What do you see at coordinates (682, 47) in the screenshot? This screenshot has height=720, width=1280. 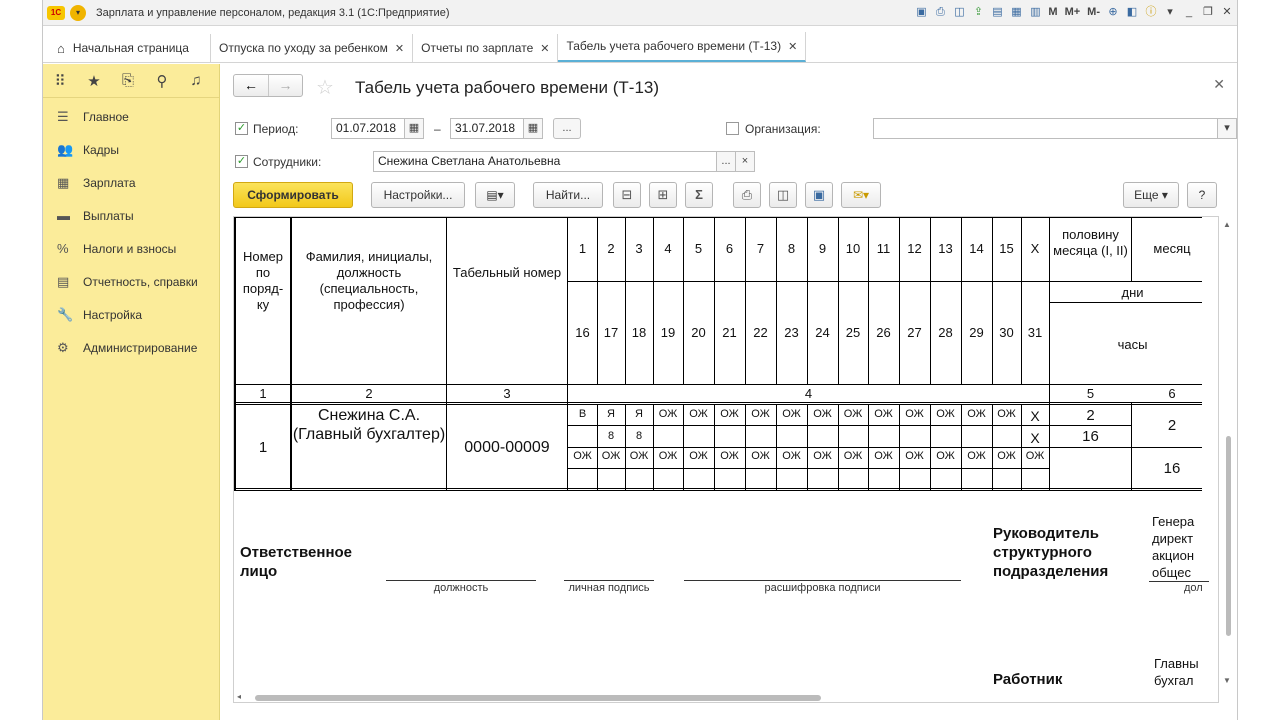 I see `tab-timesheet: Табель учета рабочего времени (Т-13) ✕` at bounding box center [682, 47].